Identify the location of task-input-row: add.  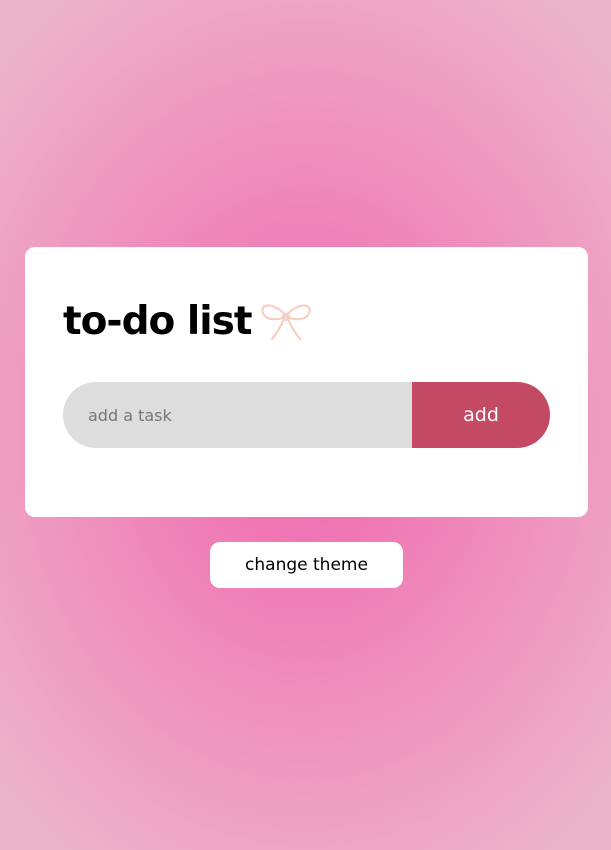
(306, 415).